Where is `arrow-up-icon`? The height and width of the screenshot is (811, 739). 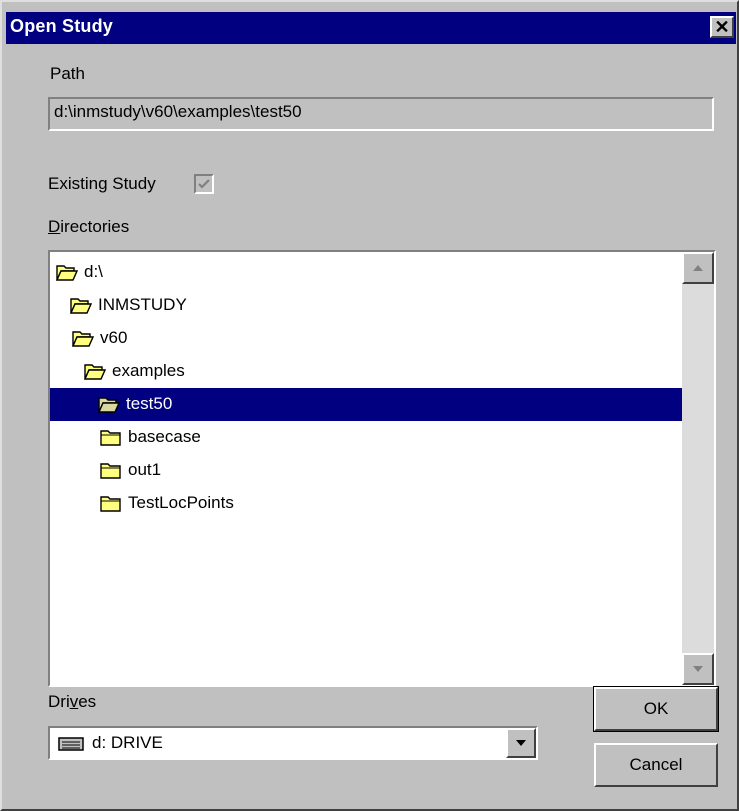 arrow-up-icon is located at coordinates (698, 268).